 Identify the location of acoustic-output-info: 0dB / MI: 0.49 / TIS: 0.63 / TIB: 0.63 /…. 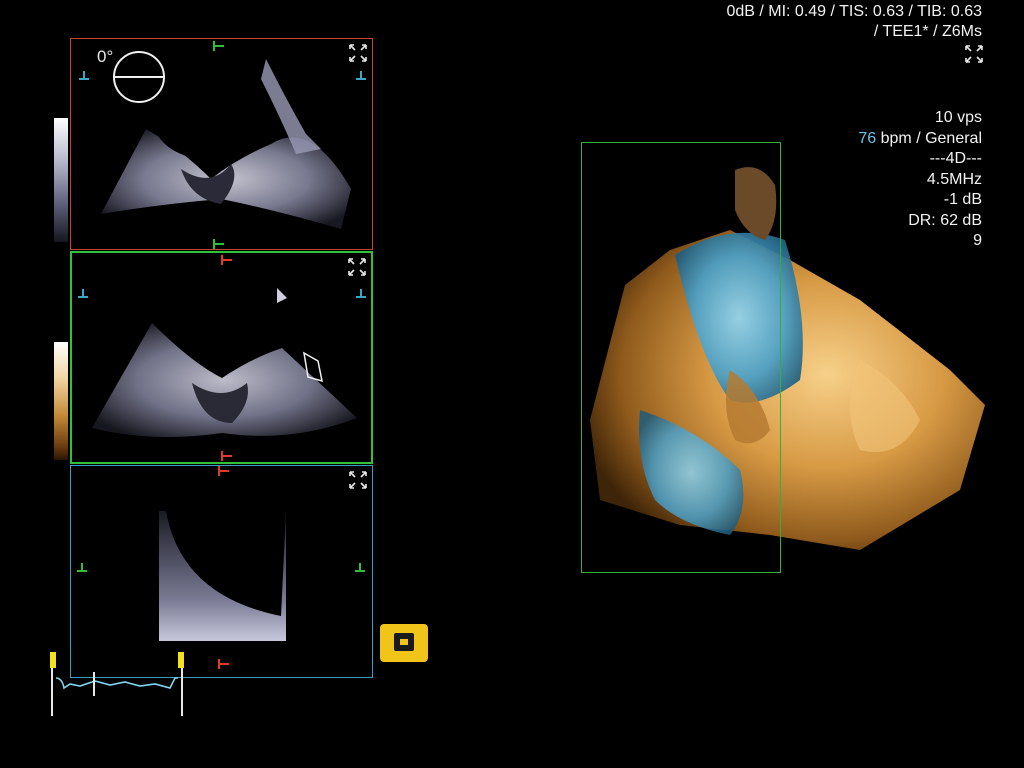
(854, 22).